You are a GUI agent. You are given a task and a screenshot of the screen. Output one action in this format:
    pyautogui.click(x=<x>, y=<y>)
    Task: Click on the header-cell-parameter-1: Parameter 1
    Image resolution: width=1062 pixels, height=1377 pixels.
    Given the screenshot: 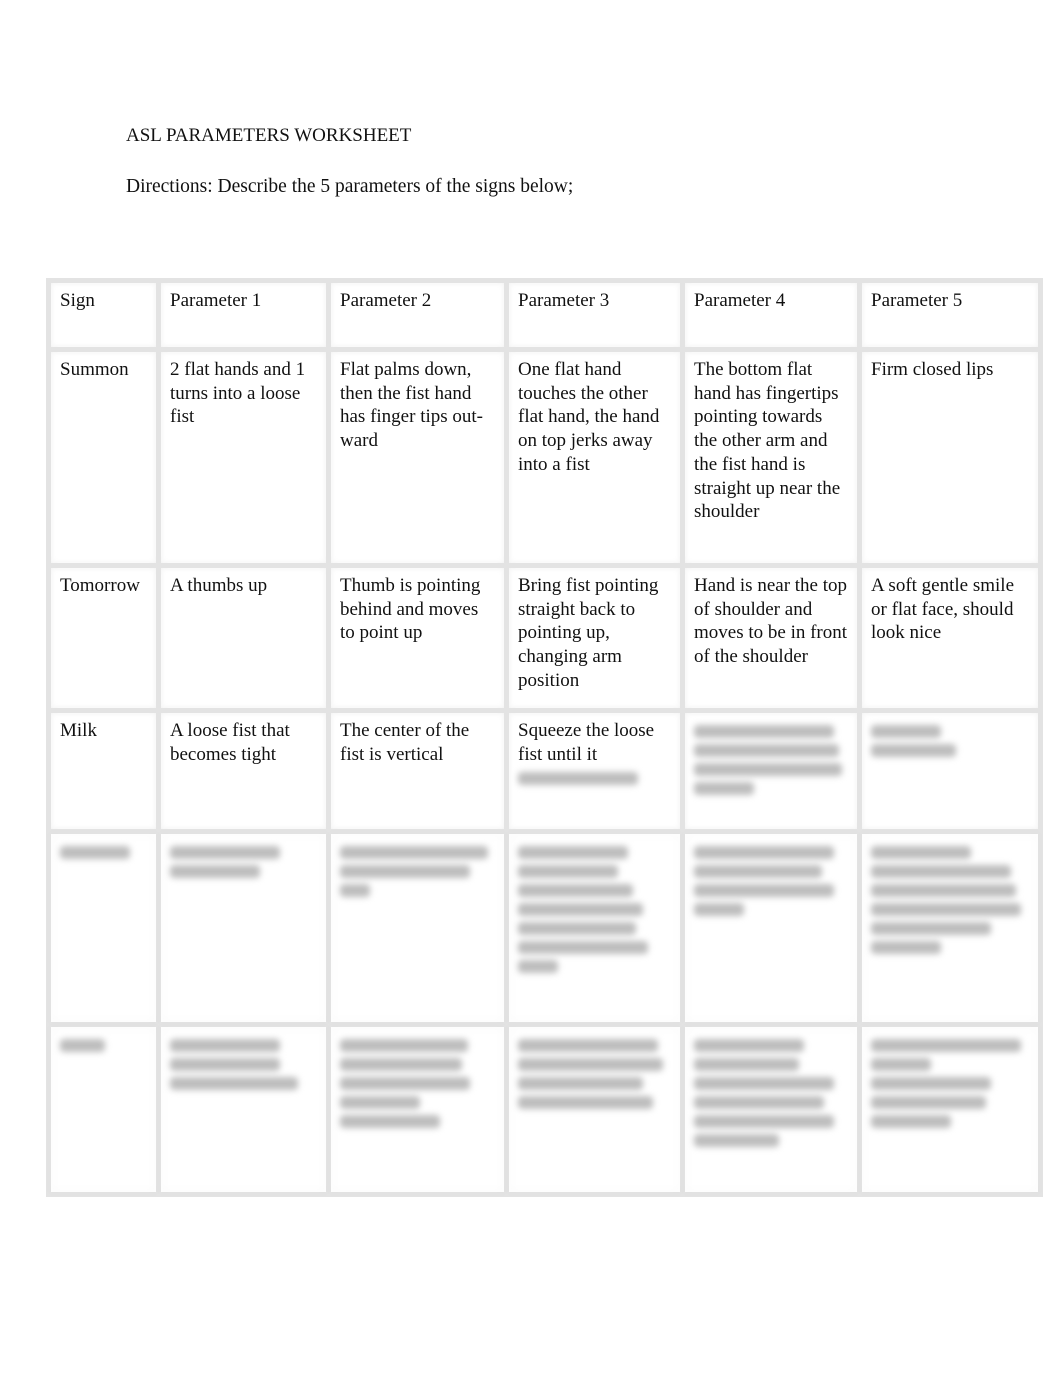 What is the action you would take?
    pyautogui.click(x=243, y=315)
    